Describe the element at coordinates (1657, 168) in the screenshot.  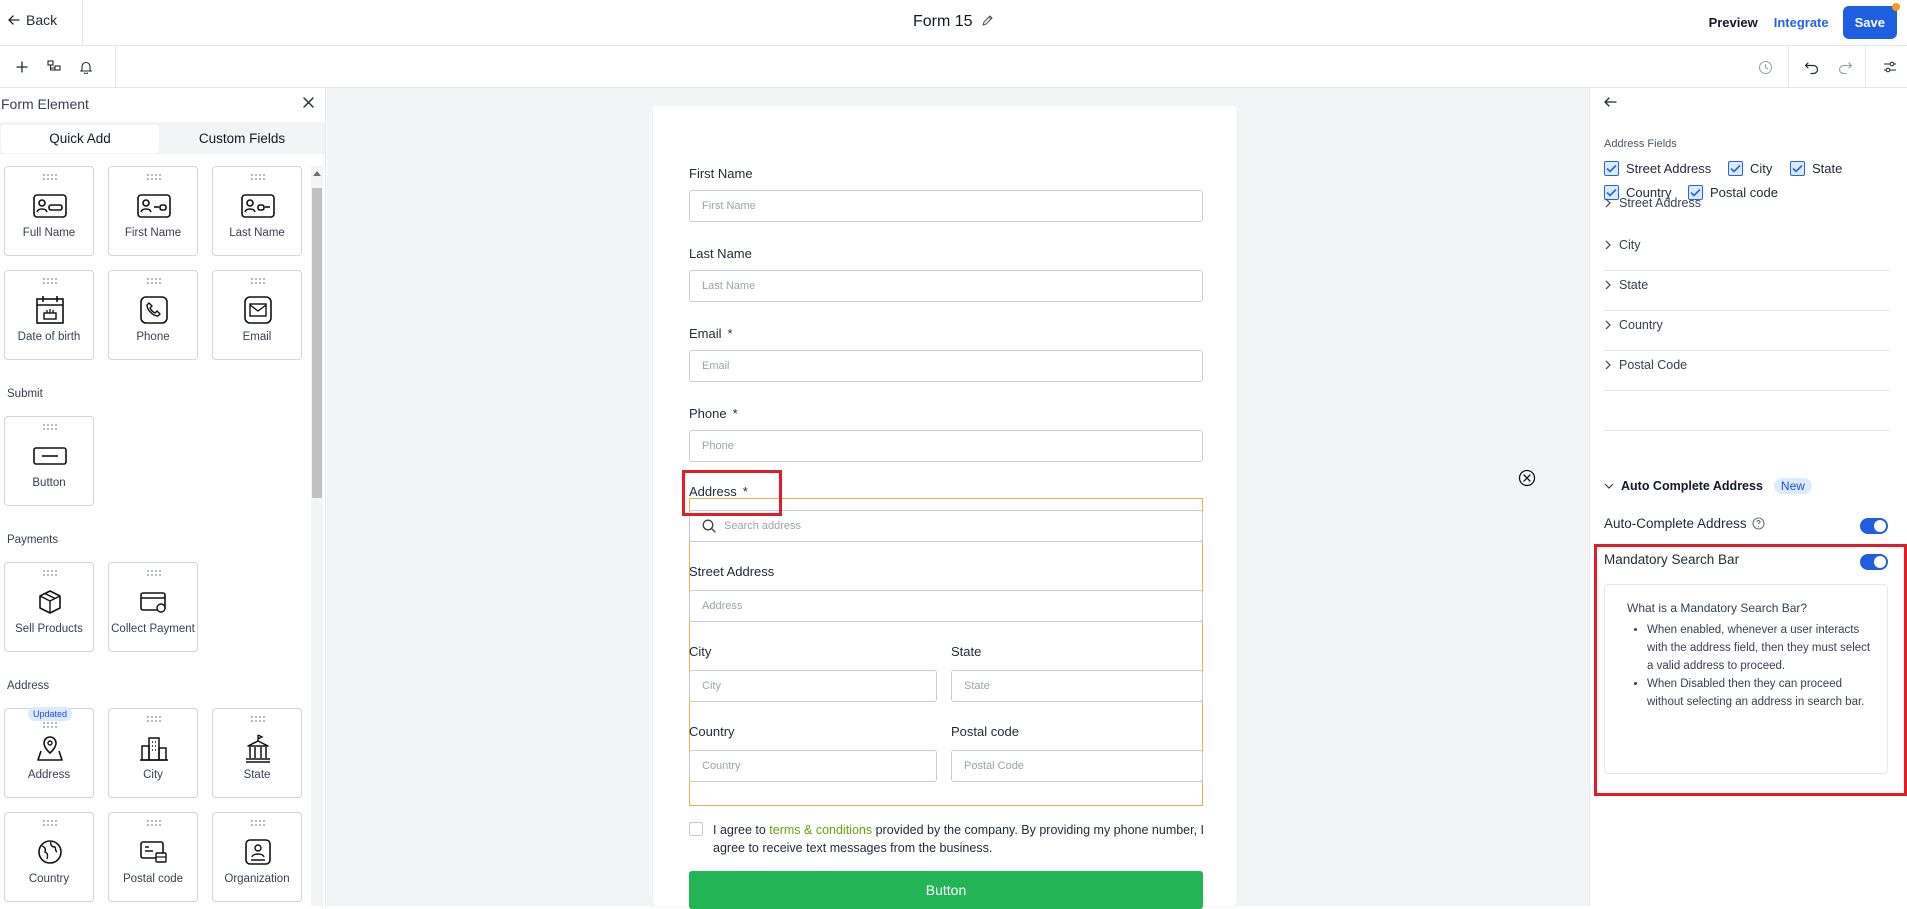
I see `checkbox-street-address: Street Address` at that location.